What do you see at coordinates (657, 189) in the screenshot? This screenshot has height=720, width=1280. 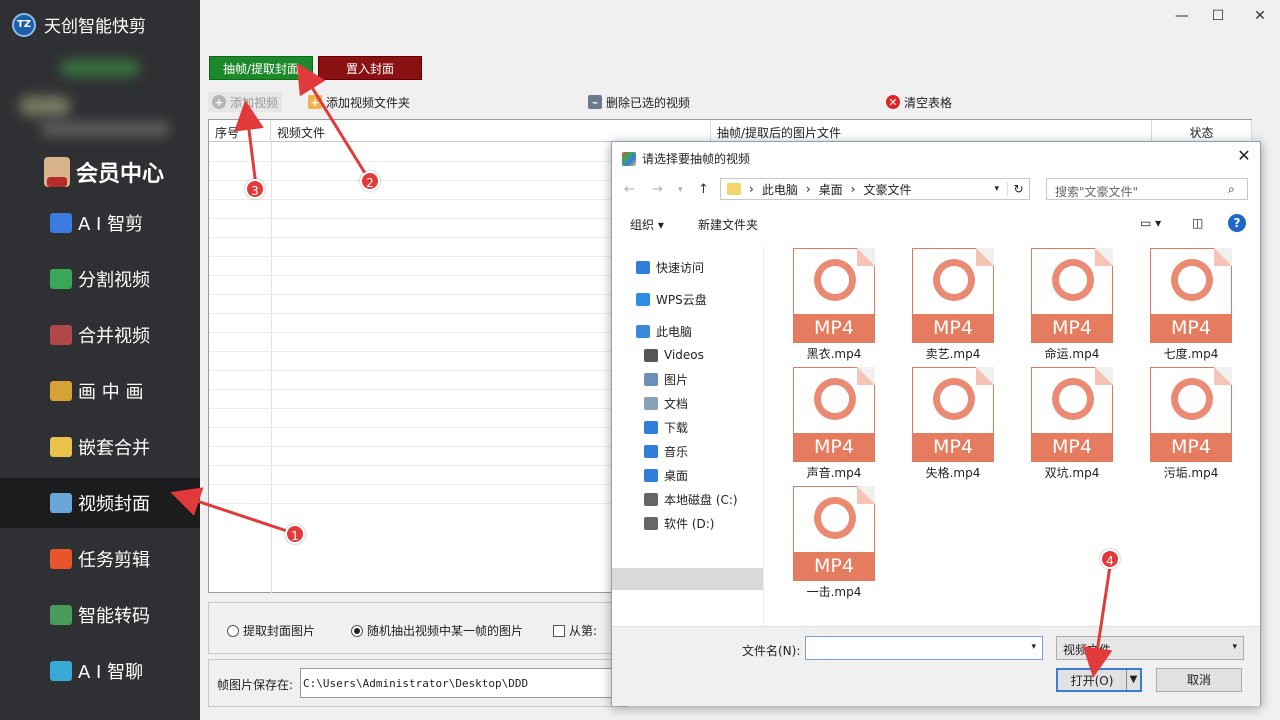 I see `forward-arrow-icon: →` at bounding box center [657, 189].